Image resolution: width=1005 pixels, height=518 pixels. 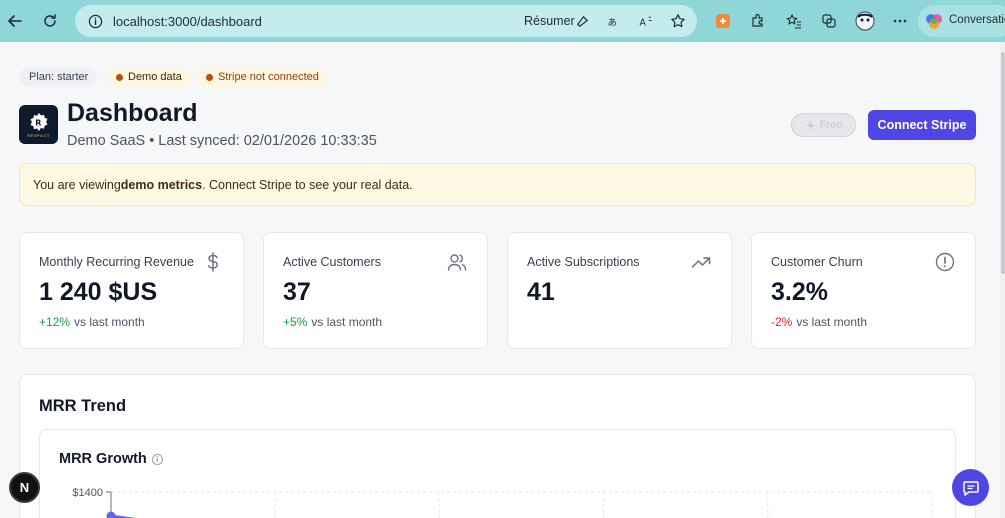 What do you see at coordinates (829, 21) in the screenshot?
I see `collections-icon` at bounding box center [829, 21].